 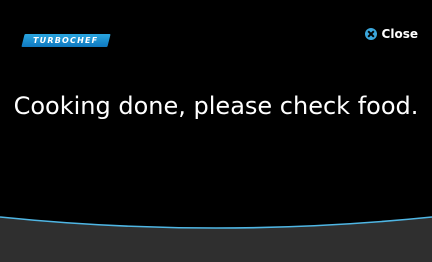 What do you see at coordinates (399, 34) in the screenshot?
I see `close-label: Close` at bounding box center [399, 34].